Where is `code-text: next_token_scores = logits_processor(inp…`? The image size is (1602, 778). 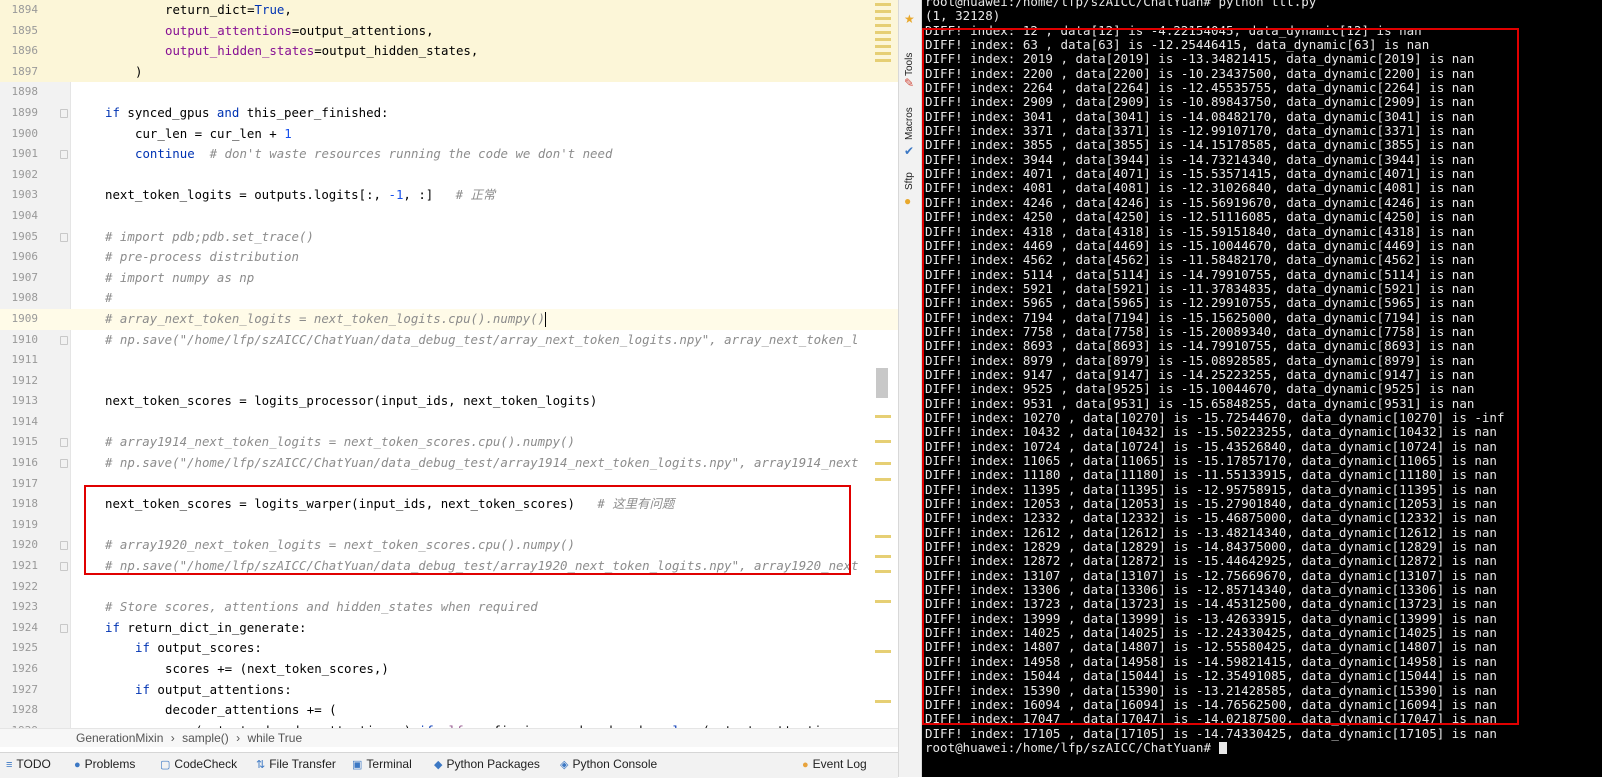
code-text: next_token_scores = logits_processor(inp… is located at coordinates (351, 401).